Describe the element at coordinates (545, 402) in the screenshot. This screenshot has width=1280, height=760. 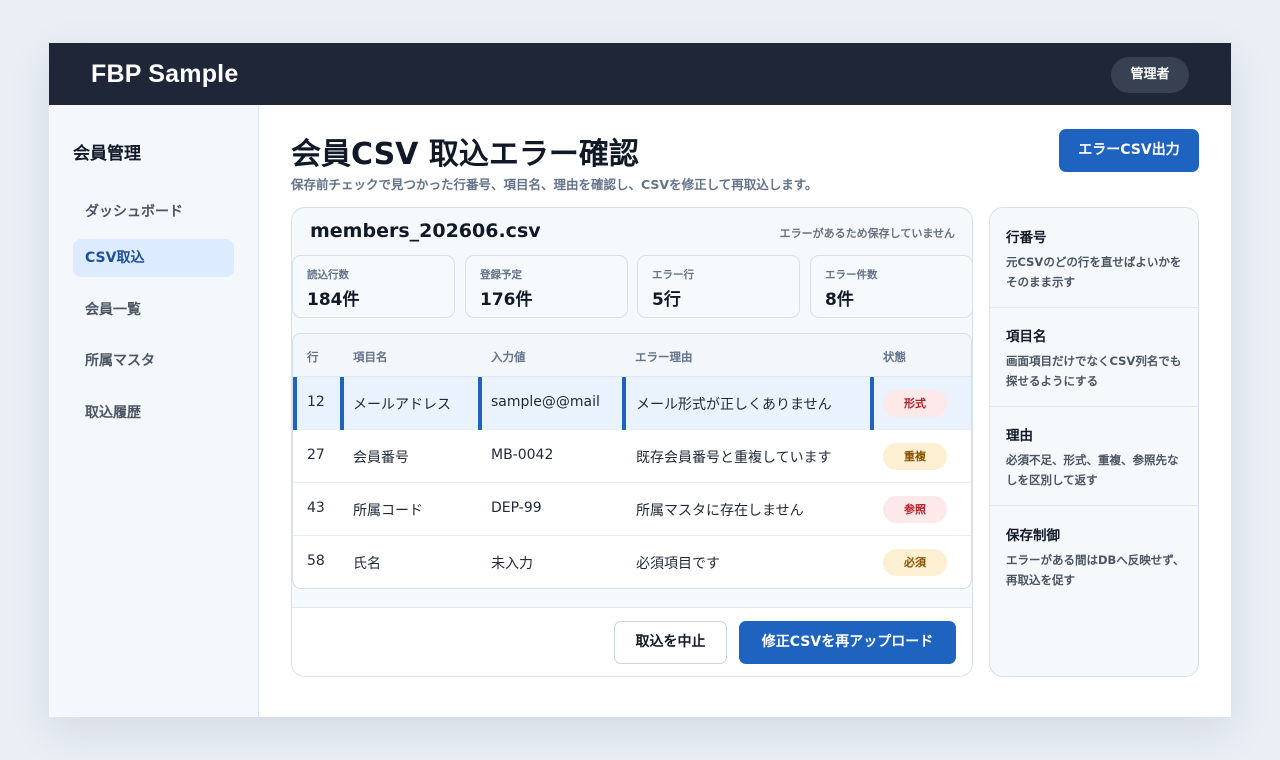
I see `cell-value: sample@@mail` at that location.